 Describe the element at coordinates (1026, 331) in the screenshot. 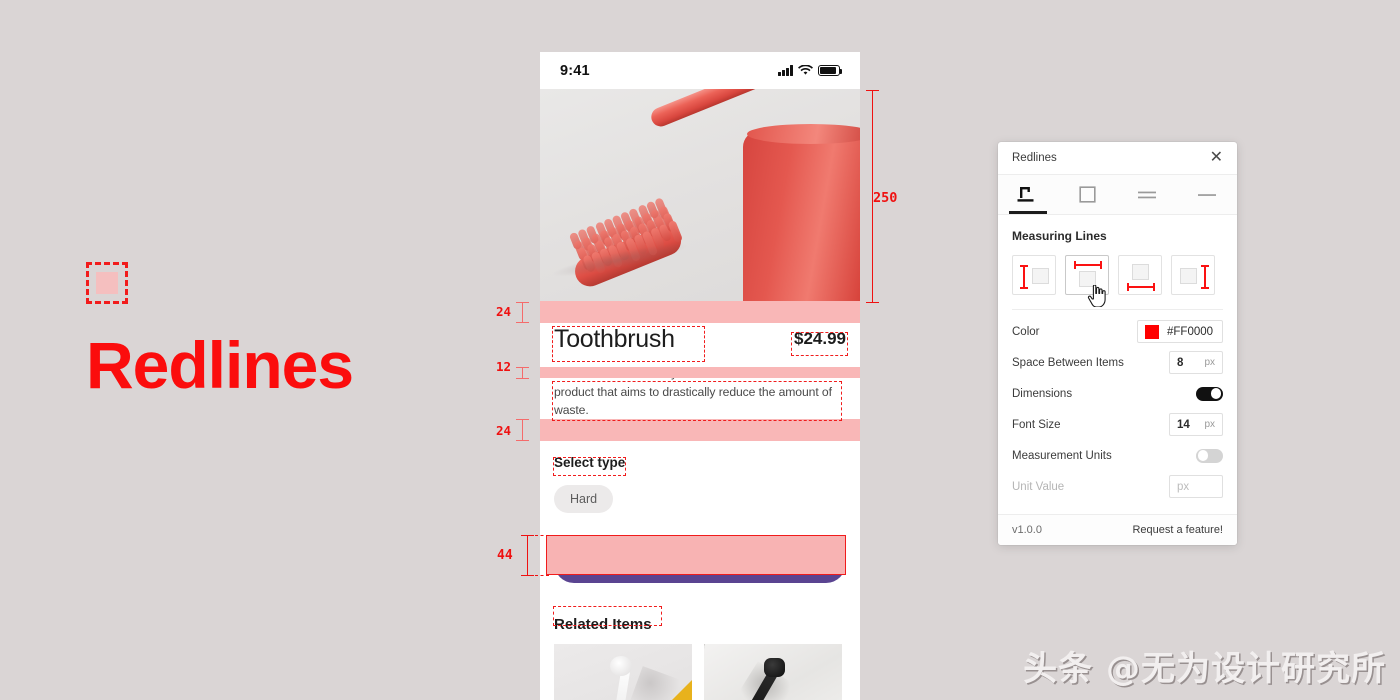

I see `field-label: Color` at that location.